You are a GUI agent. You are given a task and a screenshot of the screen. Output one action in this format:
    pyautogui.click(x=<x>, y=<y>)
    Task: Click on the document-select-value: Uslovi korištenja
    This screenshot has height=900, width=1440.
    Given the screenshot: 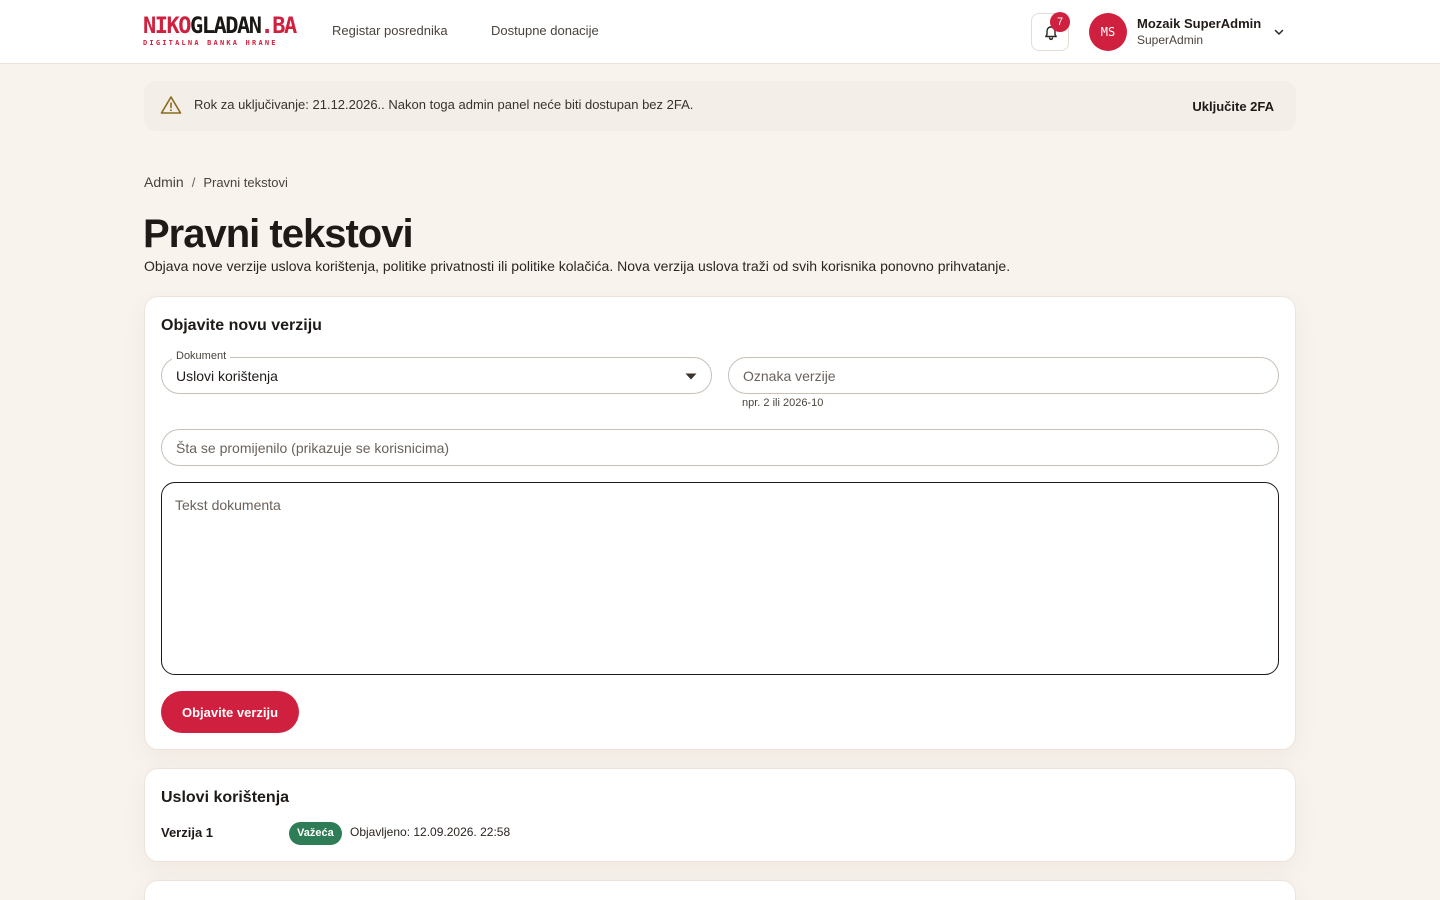 What is the action you would take?
    pyautogui.click(x=227, y=376)
    